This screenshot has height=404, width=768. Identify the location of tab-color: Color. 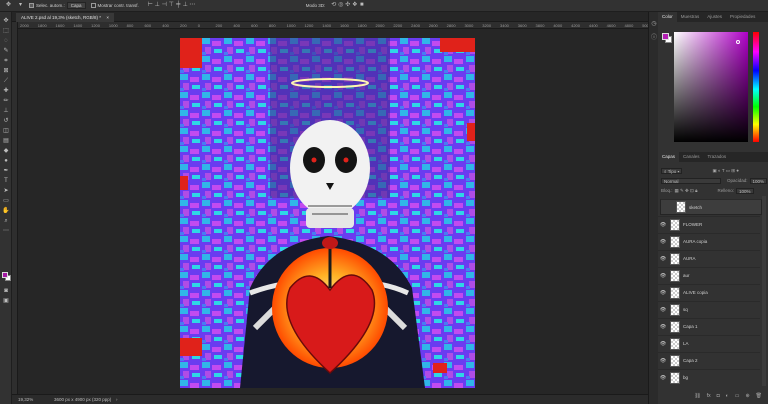
(667, 17).